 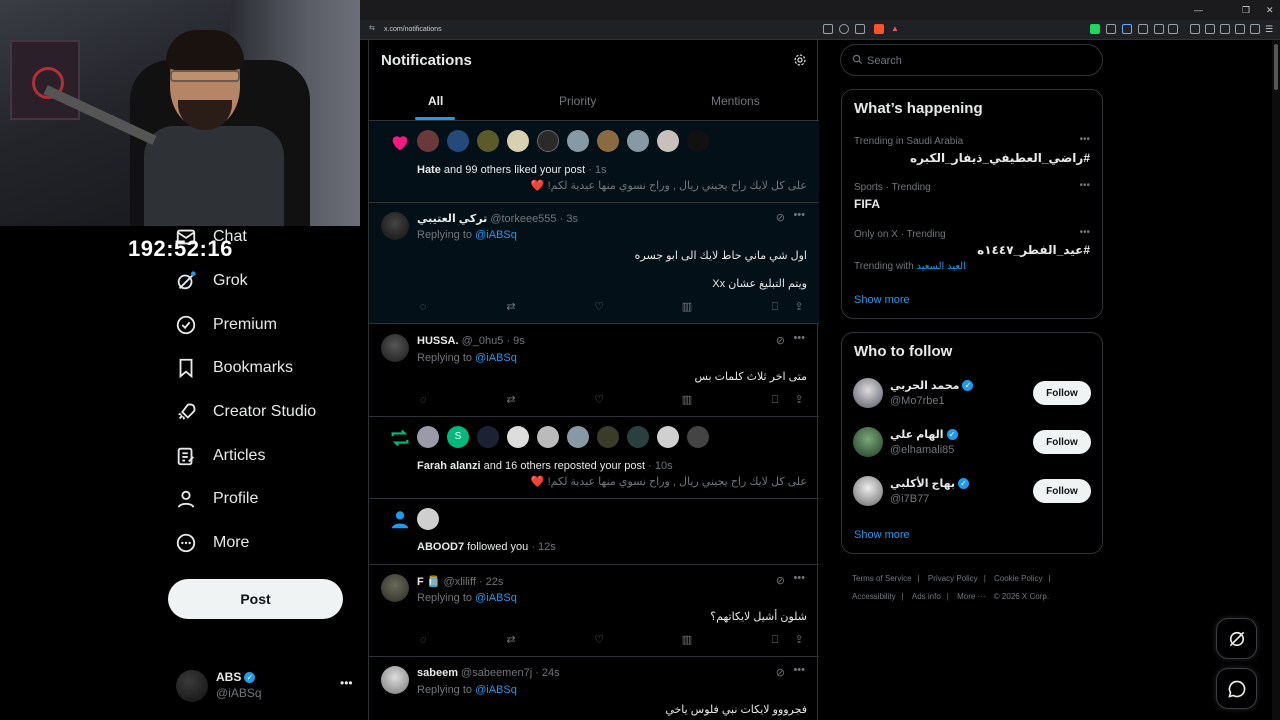 I want to click on puzzle-icon, so click(x=1159, y=29).